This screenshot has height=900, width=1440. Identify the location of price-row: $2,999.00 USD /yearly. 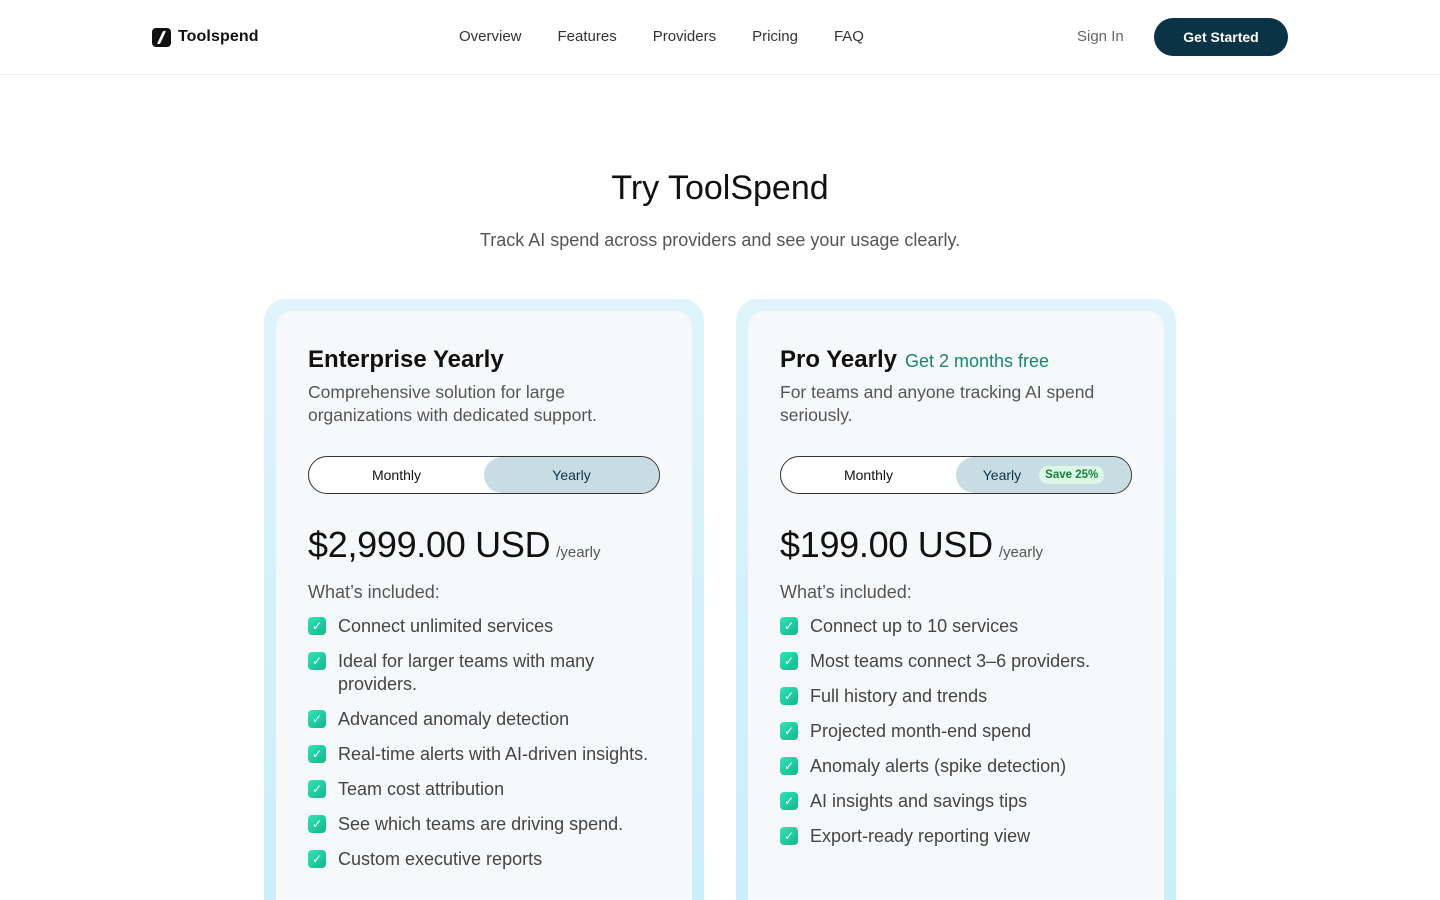
(454, 545).